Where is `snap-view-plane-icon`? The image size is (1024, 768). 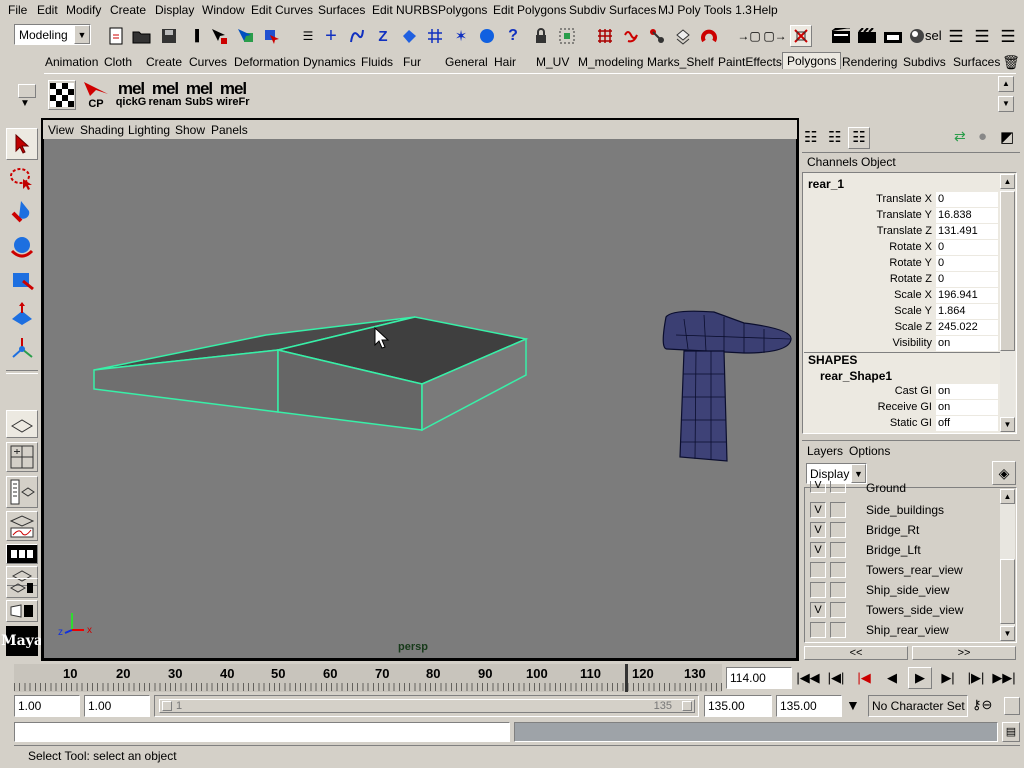
snap-view-plane-icon is located at coordinates (435, 36).